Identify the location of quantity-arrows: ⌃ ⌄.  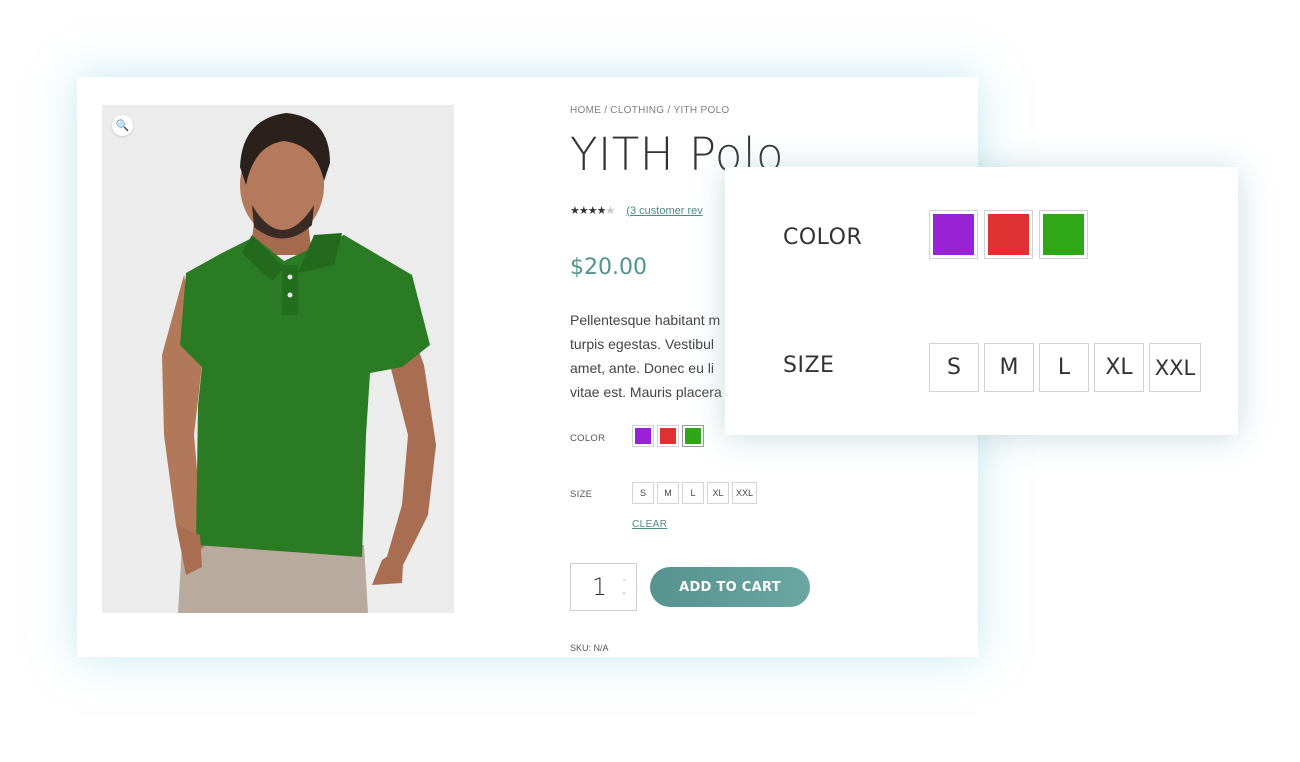
(624, 587).